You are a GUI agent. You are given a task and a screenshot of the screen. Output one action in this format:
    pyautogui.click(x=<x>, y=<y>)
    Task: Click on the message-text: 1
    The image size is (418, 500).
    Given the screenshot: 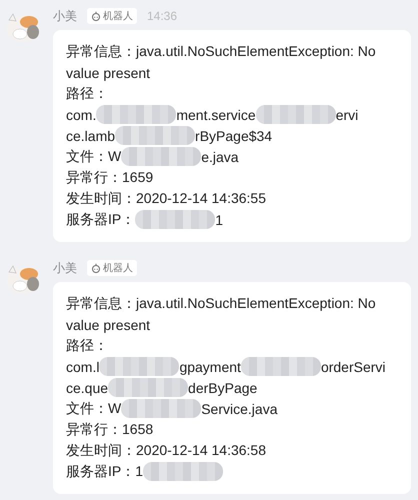 What is the action you would take?
    pyautogui.click(x=219, y=220)
    